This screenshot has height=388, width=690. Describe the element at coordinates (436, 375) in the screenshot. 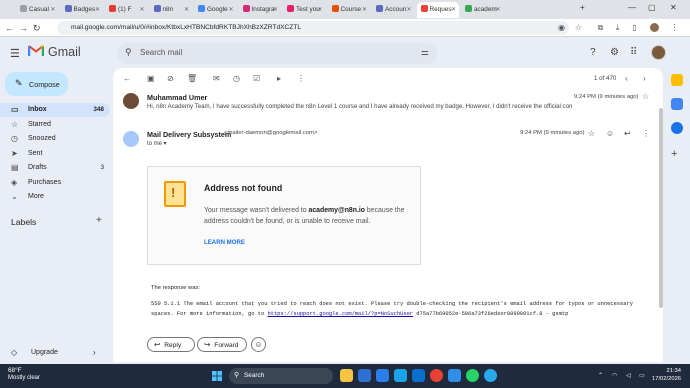

I see `chrome-icon` at that location.